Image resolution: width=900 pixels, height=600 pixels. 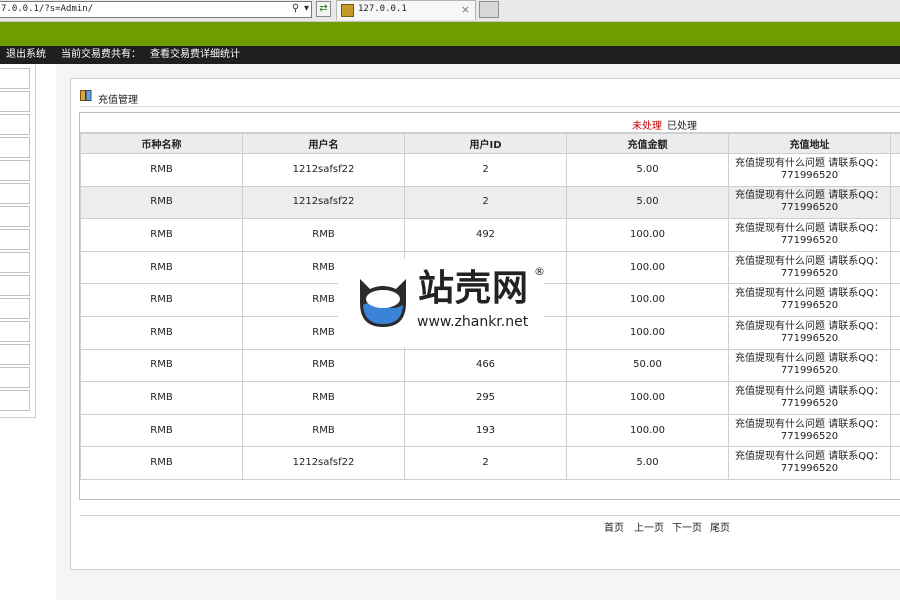 What do you see at coordinates (347, 10) in the screenshot?
I see `favicon-icon` at bounding box center [347, 10].